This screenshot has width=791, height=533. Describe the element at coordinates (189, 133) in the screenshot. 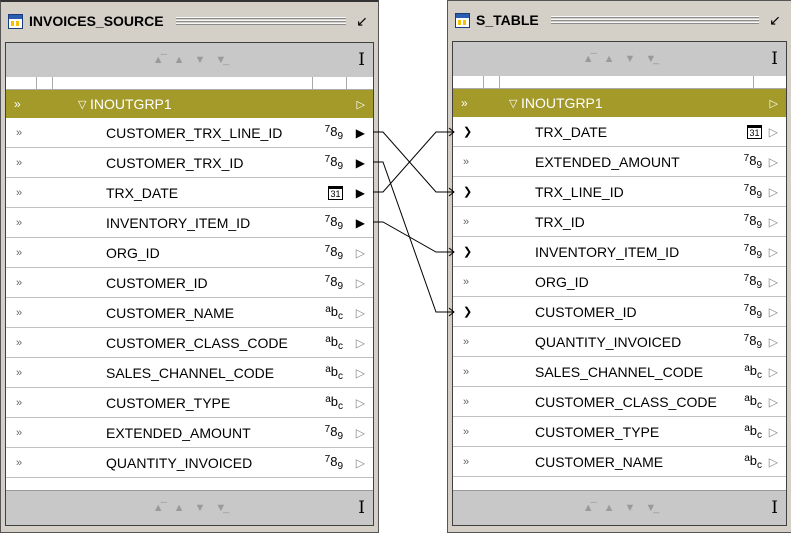

I see `field-row: » CUSTOMER_TRX_LINE_ID 789 ▶` at that location.